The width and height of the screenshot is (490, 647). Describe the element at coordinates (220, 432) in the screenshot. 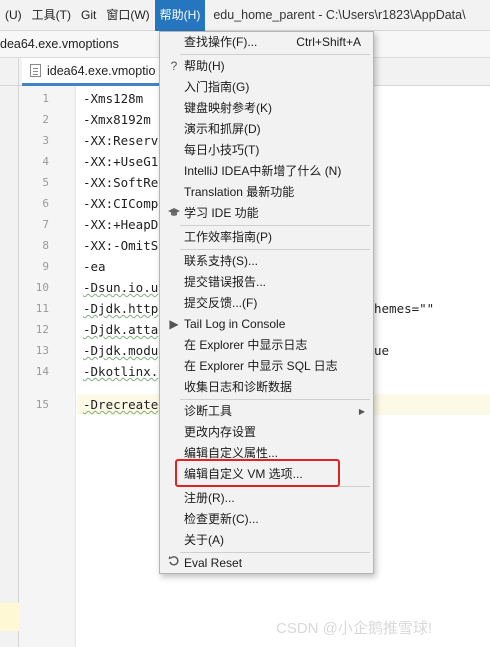

I see `menu-item-label: 更改内存设置` at that location.